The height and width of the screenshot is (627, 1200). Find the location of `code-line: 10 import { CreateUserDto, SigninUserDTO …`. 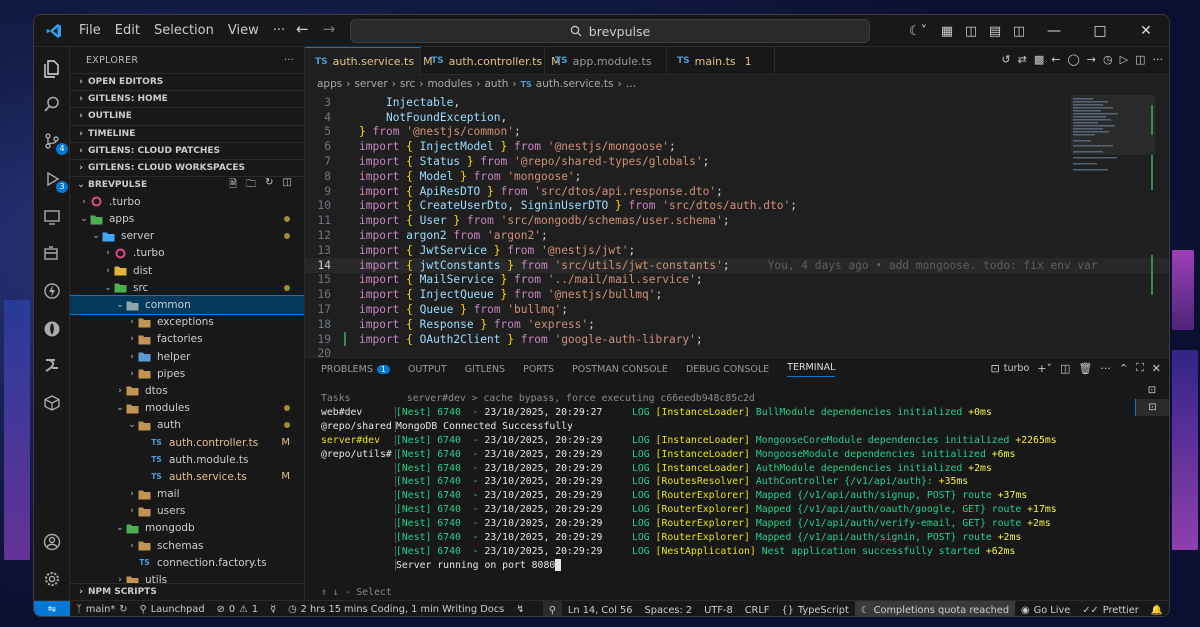

code-line: 10 import { CreateUserDto, SigninUserDTO … is located at coordinates (737, 206).